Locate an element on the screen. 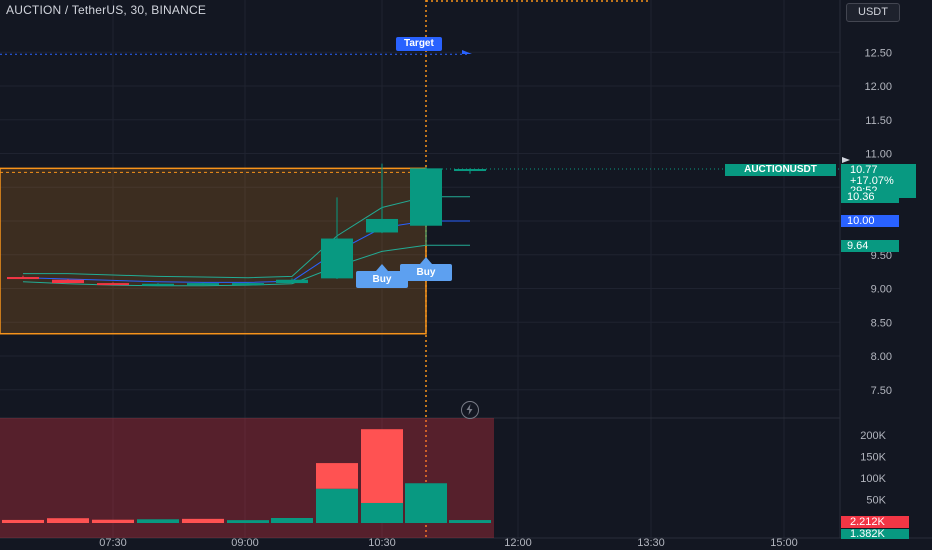  last-price: 10.77 is located at coordinates (864, 170).